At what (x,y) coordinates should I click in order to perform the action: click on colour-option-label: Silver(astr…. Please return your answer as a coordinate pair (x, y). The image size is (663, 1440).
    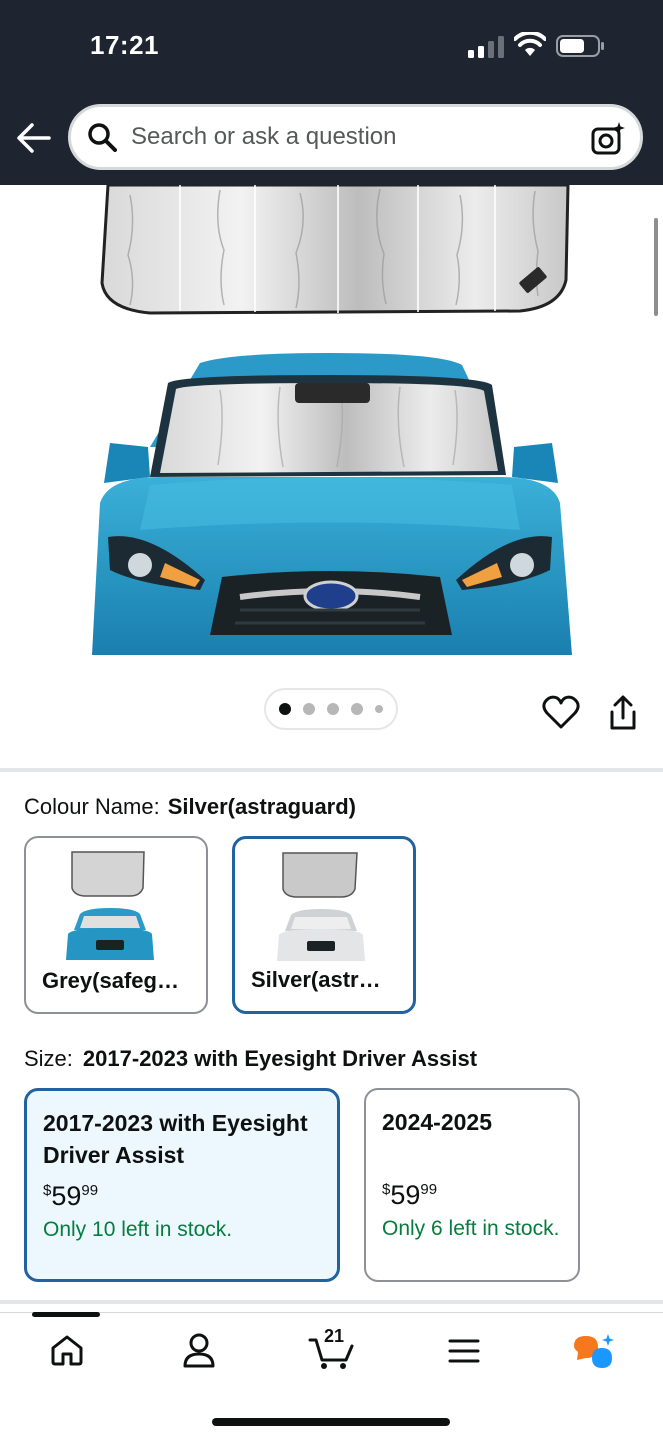
    Looking at the image, I should click on (316, 979).